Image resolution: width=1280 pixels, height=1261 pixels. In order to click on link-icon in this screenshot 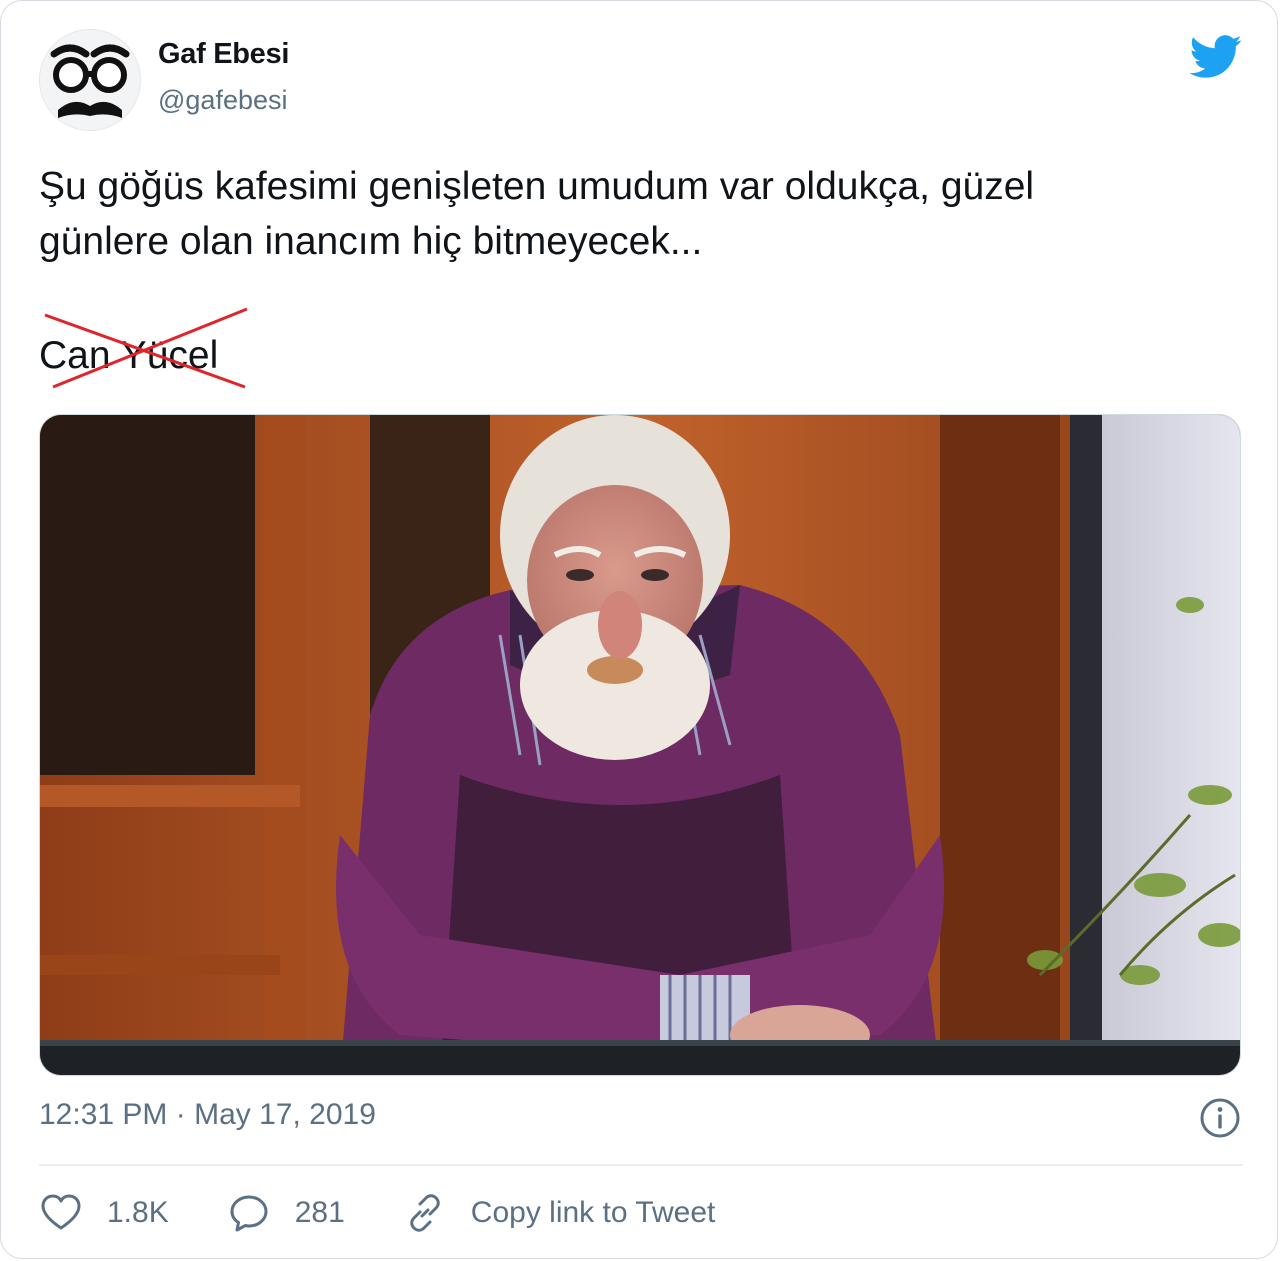, I will do `click(425, 1213)`.